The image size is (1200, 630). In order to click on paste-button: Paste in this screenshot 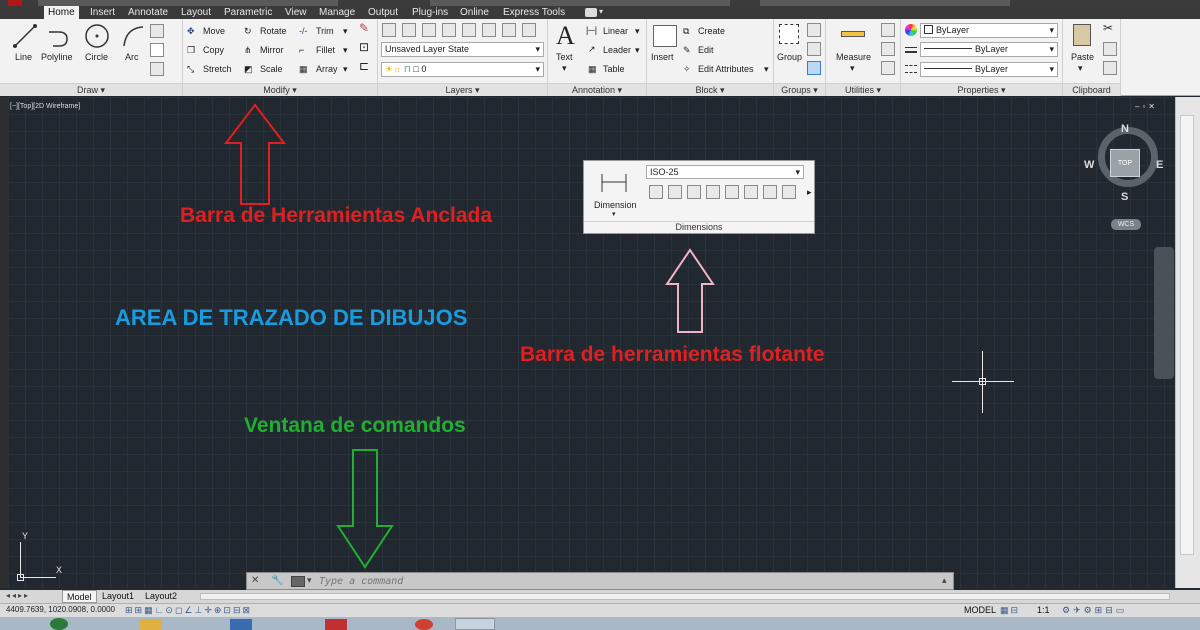, I will do `click(1082, 57)`.